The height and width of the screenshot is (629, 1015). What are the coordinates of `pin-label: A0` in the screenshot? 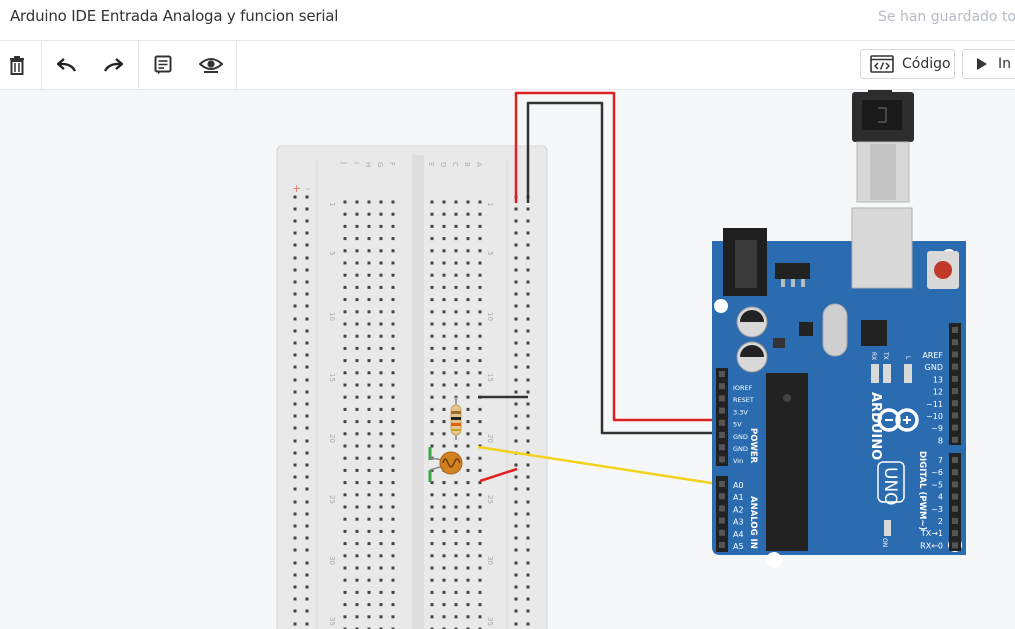 It's located at (738, 485).